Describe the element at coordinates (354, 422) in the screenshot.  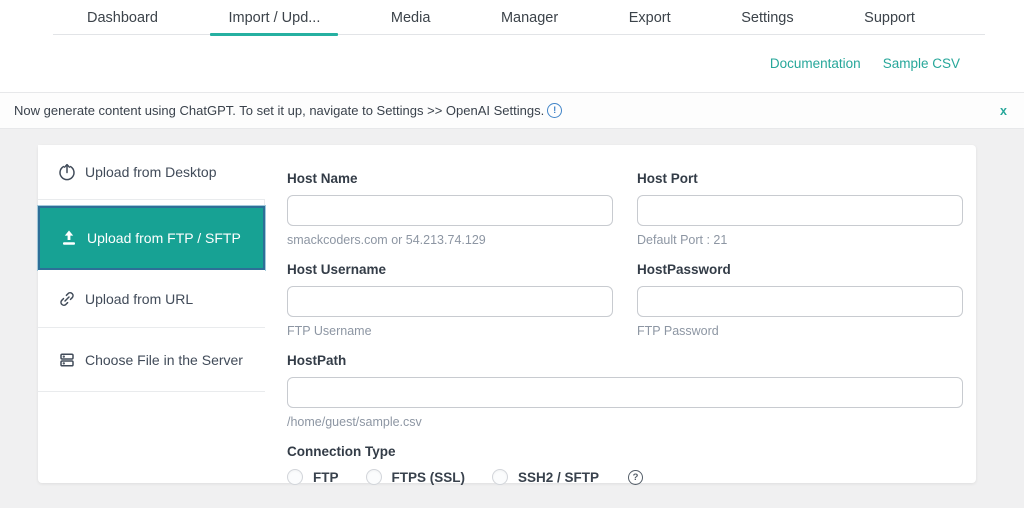
I see `host-path-hint: /home/guest/sample.csv` at that location.